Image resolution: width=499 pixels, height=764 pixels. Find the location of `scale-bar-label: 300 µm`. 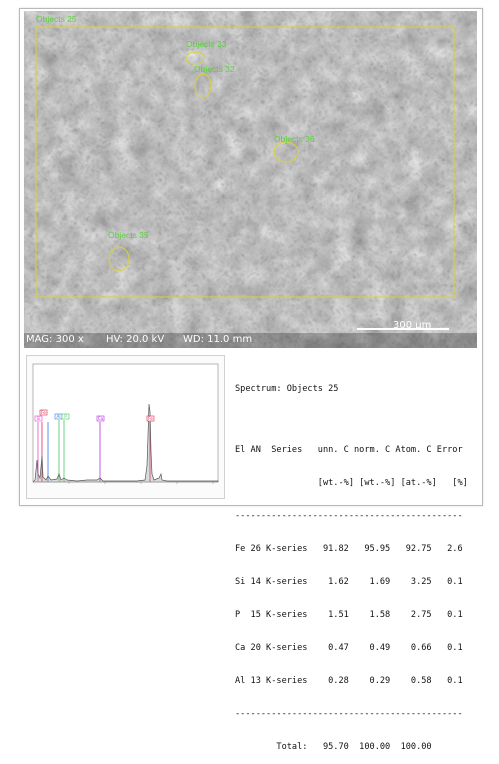

scale-bar-label: 300 µm is located at coordinates (412, 325).